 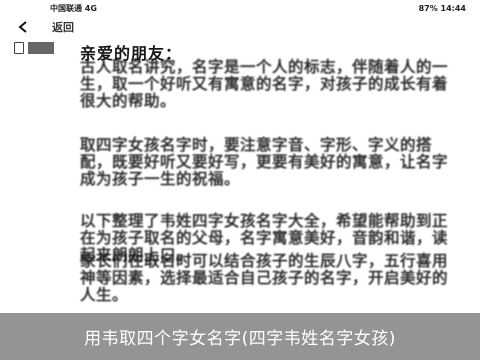 I want to click on caption-overlay: 用韦取四个字女名字(四字韦姓名字女孩), so click(x=240, y=336).